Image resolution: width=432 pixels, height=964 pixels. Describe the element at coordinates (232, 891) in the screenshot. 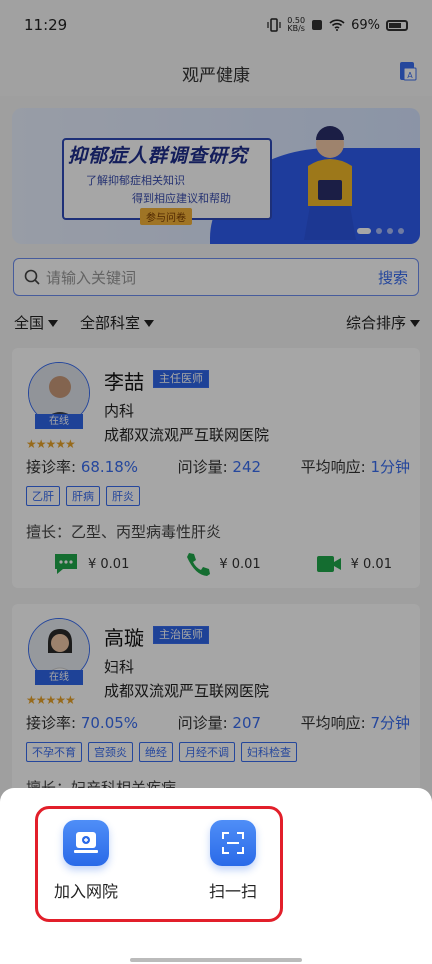

I see `scan-label: 扫一扫` at that location.